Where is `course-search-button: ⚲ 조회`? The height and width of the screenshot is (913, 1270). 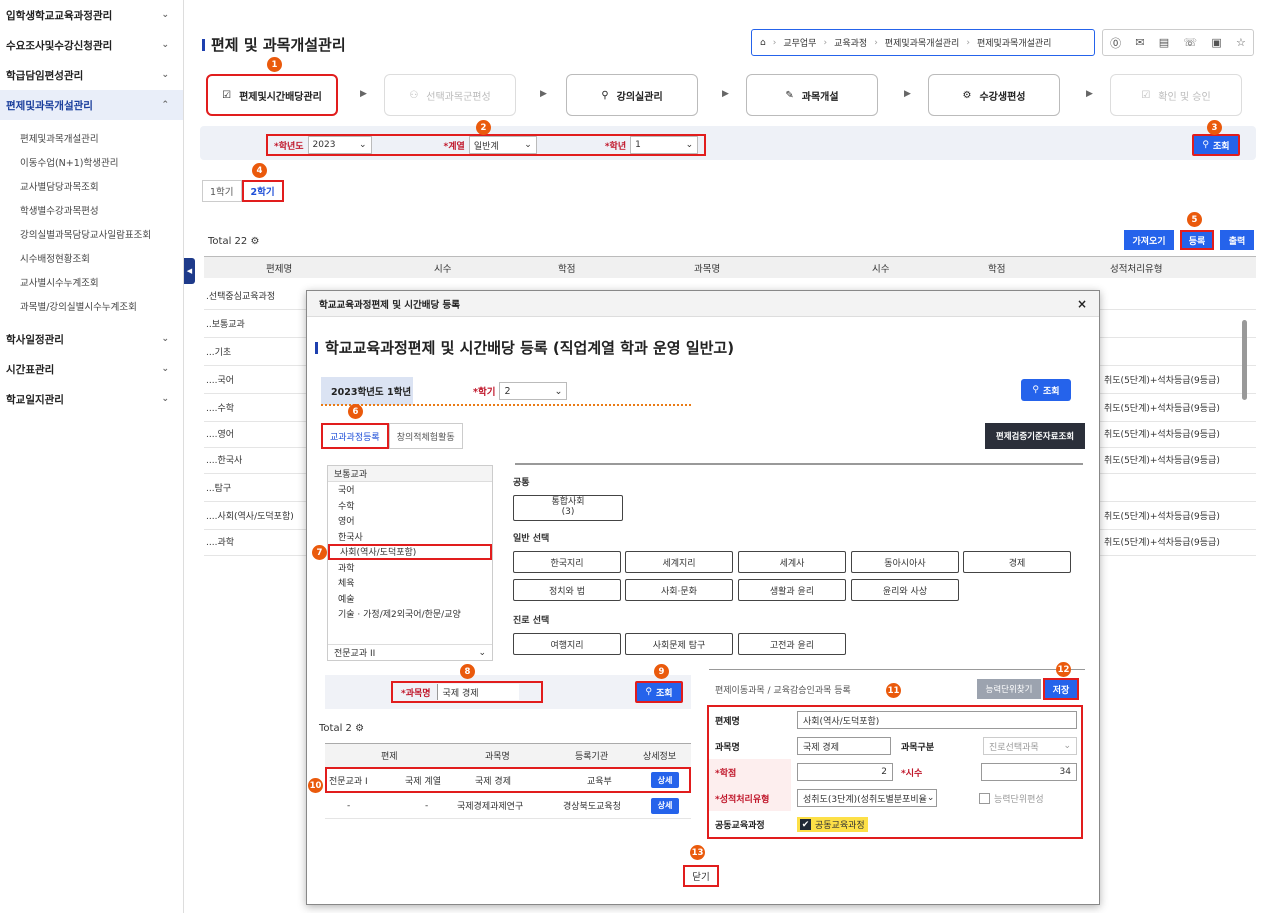
course-search-button: ⚲ 조회 is located at coordinates (659, 692).